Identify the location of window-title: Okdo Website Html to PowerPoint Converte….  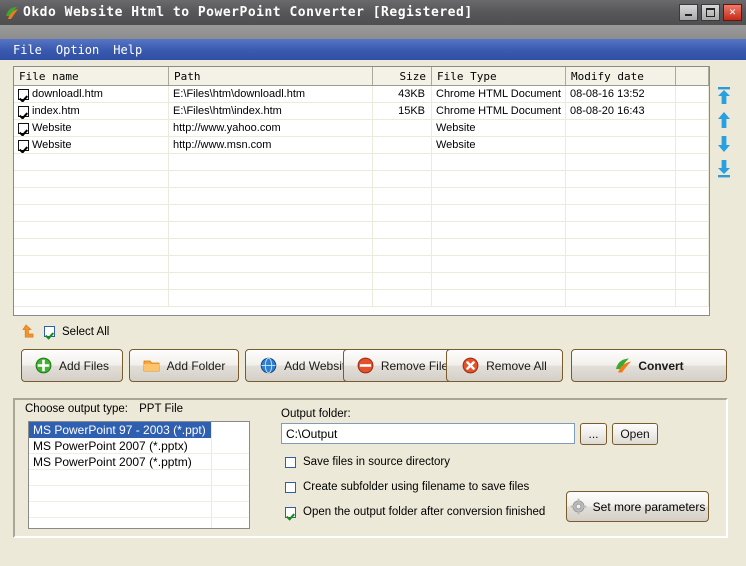
(248, 12).